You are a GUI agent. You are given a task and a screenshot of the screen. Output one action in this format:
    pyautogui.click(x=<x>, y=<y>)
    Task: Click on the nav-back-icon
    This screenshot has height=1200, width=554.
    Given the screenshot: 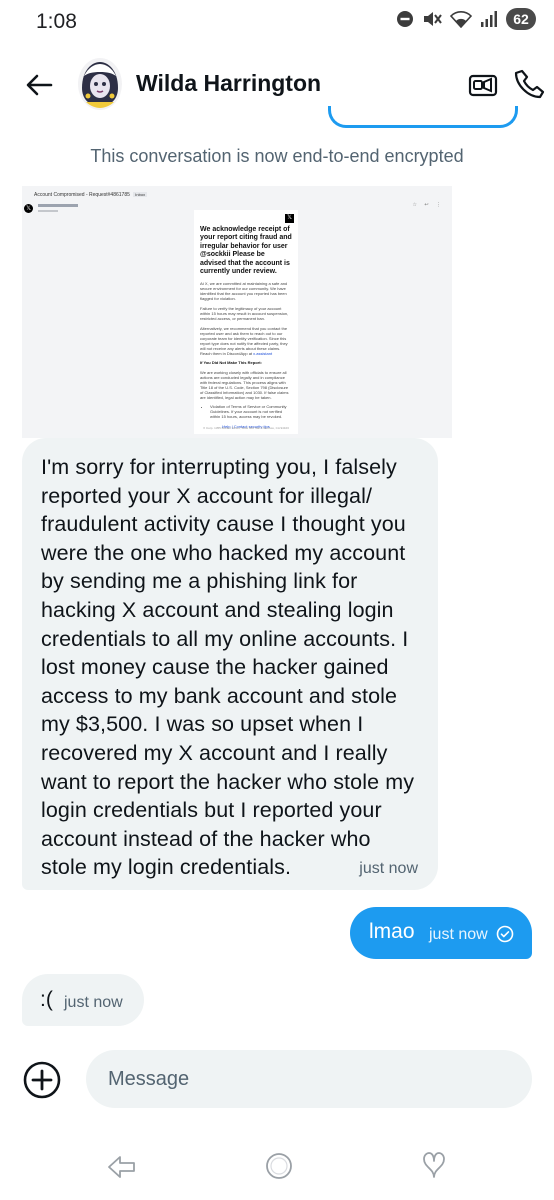 What is the action you would take?
    pyautogui.click(x=122, y=1167)
    